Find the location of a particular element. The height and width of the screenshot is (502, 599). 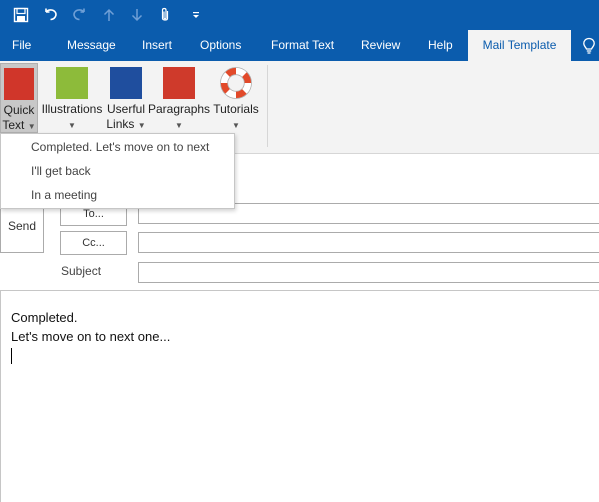

quick-text-icon is located at coordinates (19, 84).